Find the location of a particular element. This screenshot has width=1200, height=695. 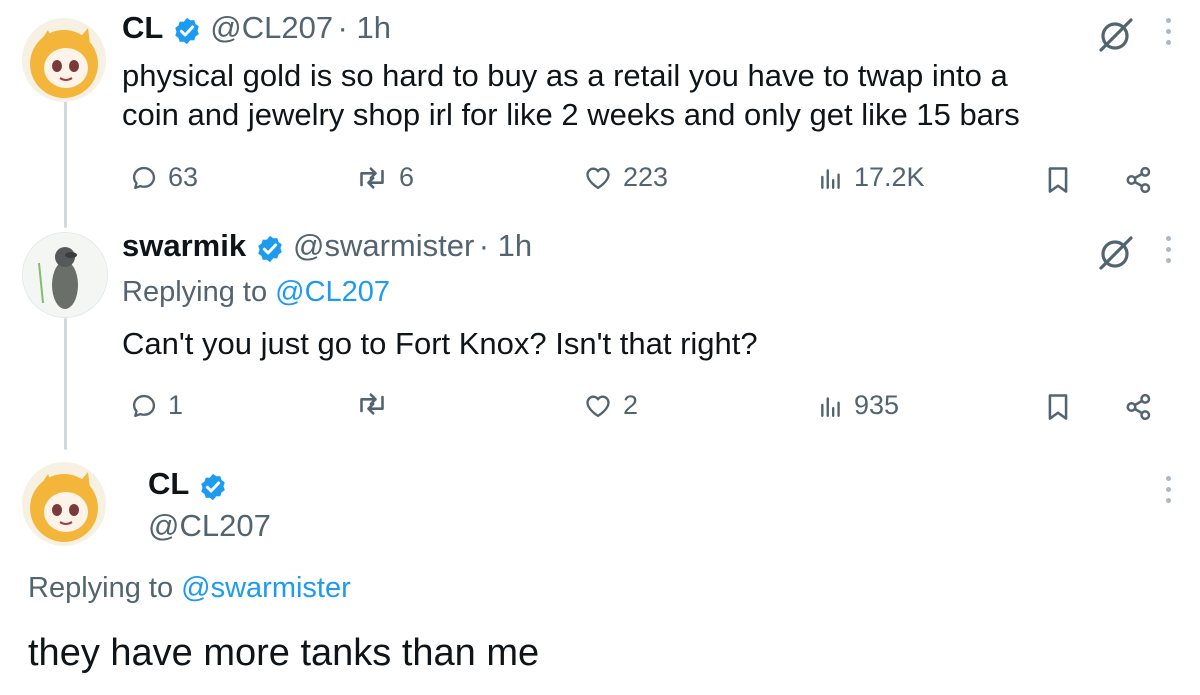

reply-count: 63 is located at coordinates (183, 177).